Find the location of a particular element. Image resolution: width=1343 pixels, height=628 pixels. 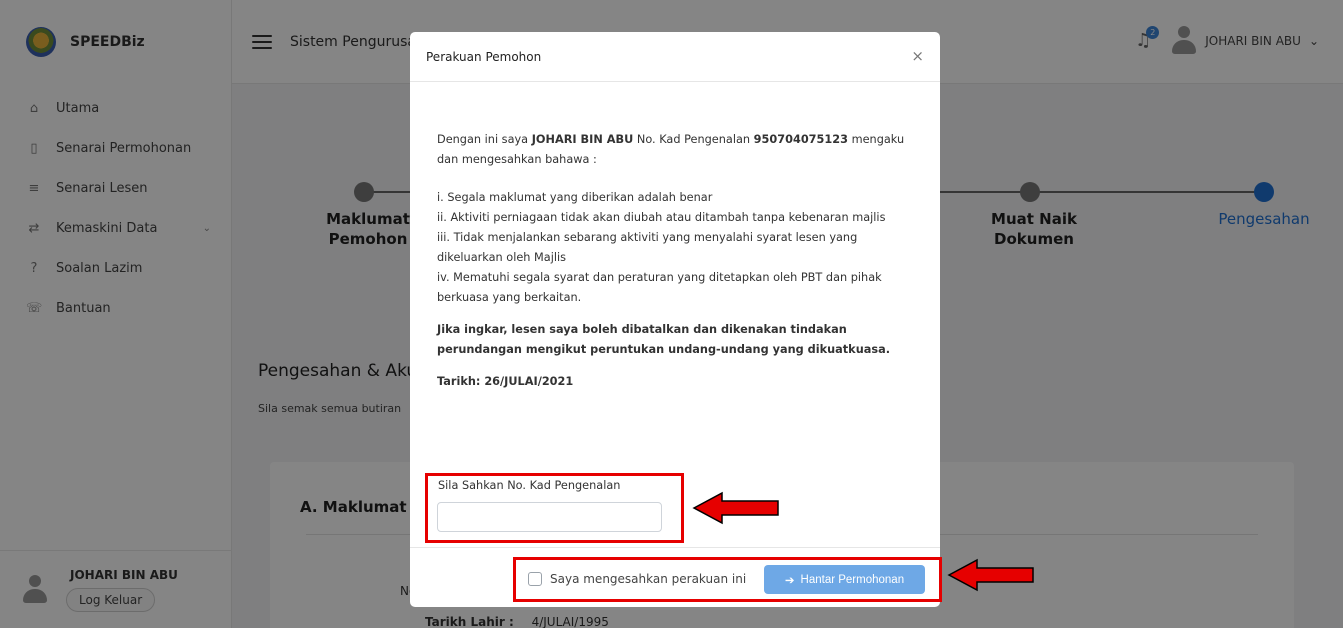

intro-text: Dengan ini saya is located at coordinates (484, 139).